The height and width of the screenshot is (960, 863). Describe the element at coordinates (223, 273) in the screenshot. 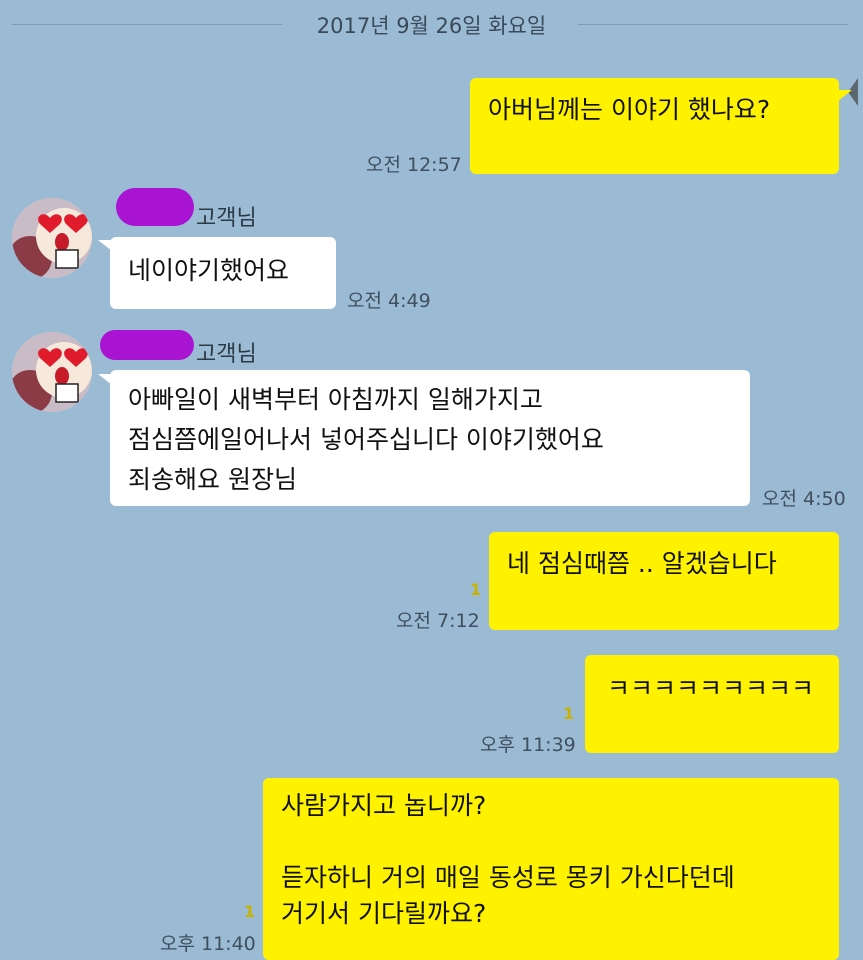

I see `message-bubble: 네이야기했어요` at that location.